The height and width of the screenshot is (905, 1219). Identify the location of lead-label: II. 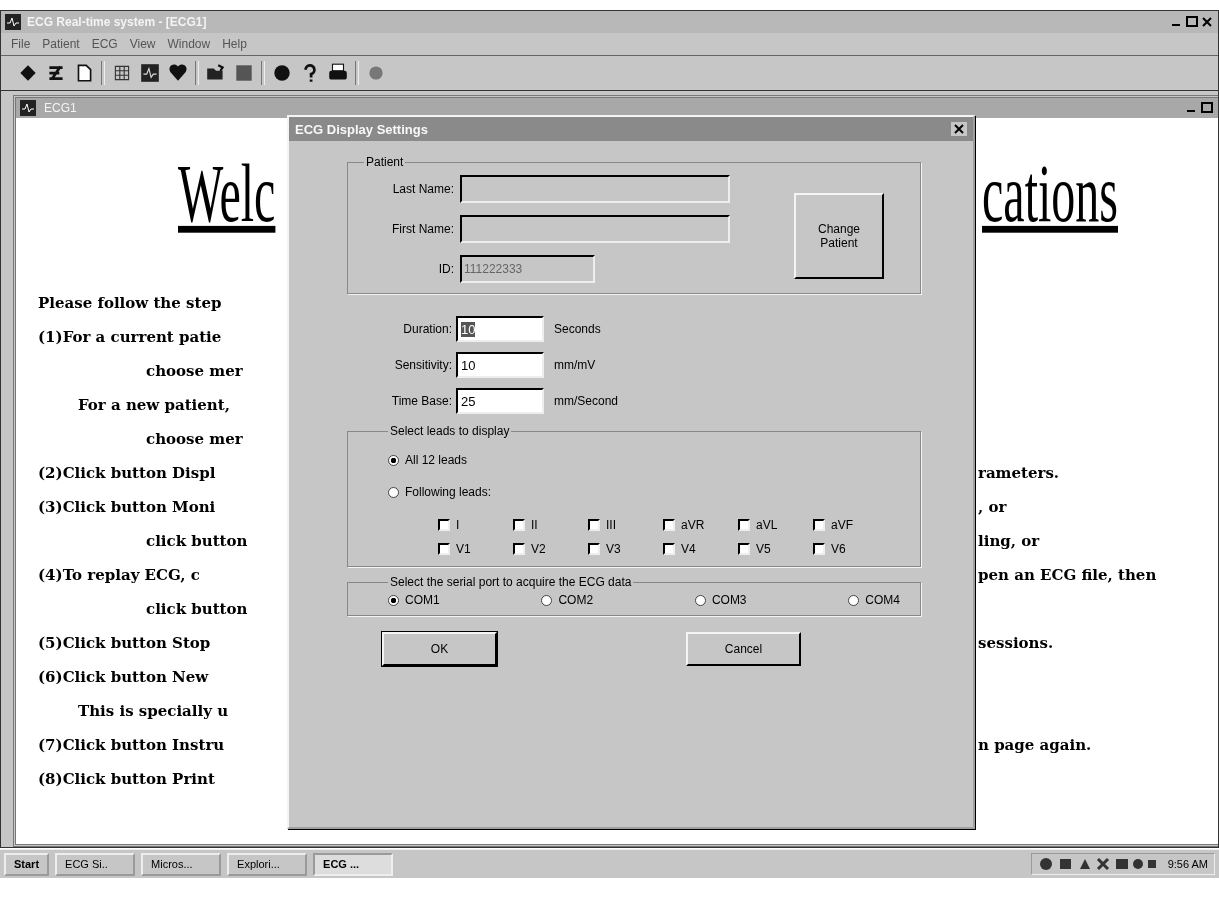
(534, 525).